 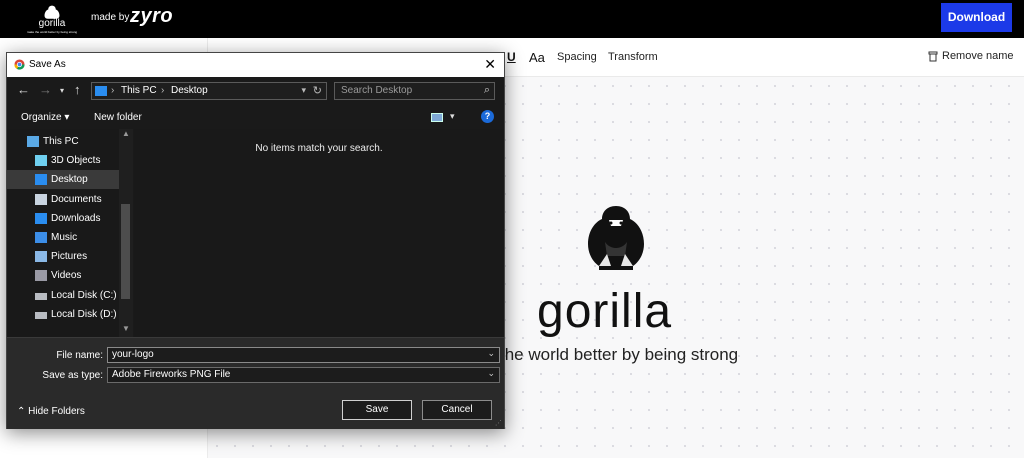 I want to click on logo-name-text: gorilla, so click(x=604, y=311).